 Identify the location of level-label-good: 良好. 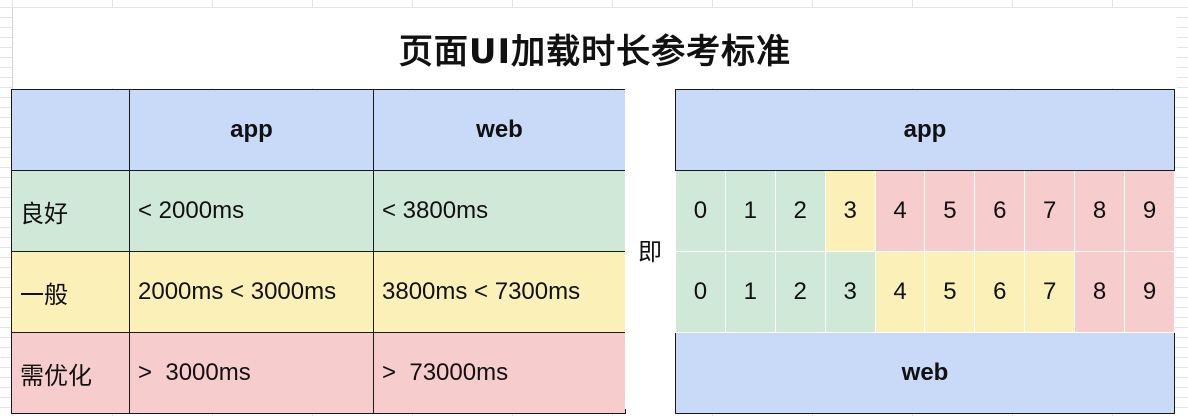
(70, 211).